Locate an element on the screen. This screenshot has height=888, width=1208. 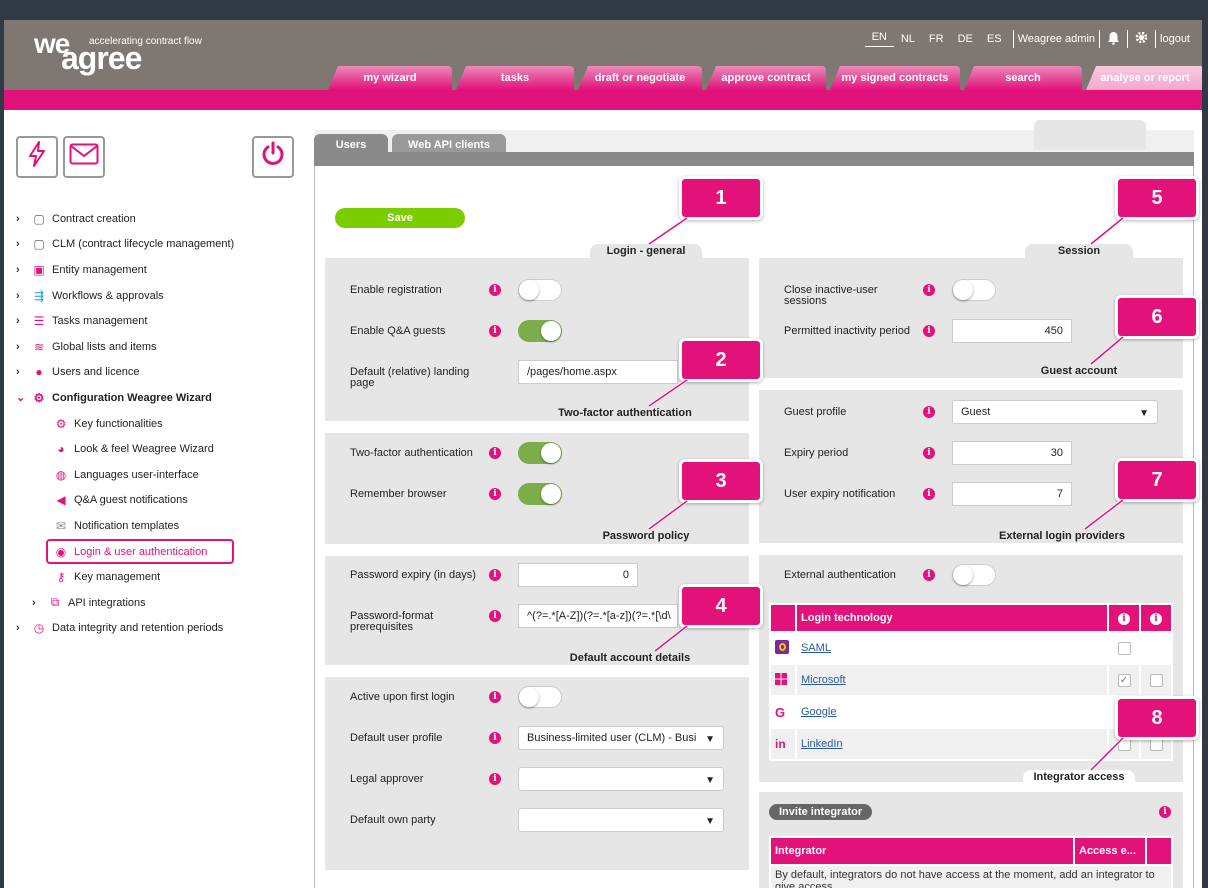
sidebar-item-label: Configuration Weagree Wizard is located at coordinates (132, 397).